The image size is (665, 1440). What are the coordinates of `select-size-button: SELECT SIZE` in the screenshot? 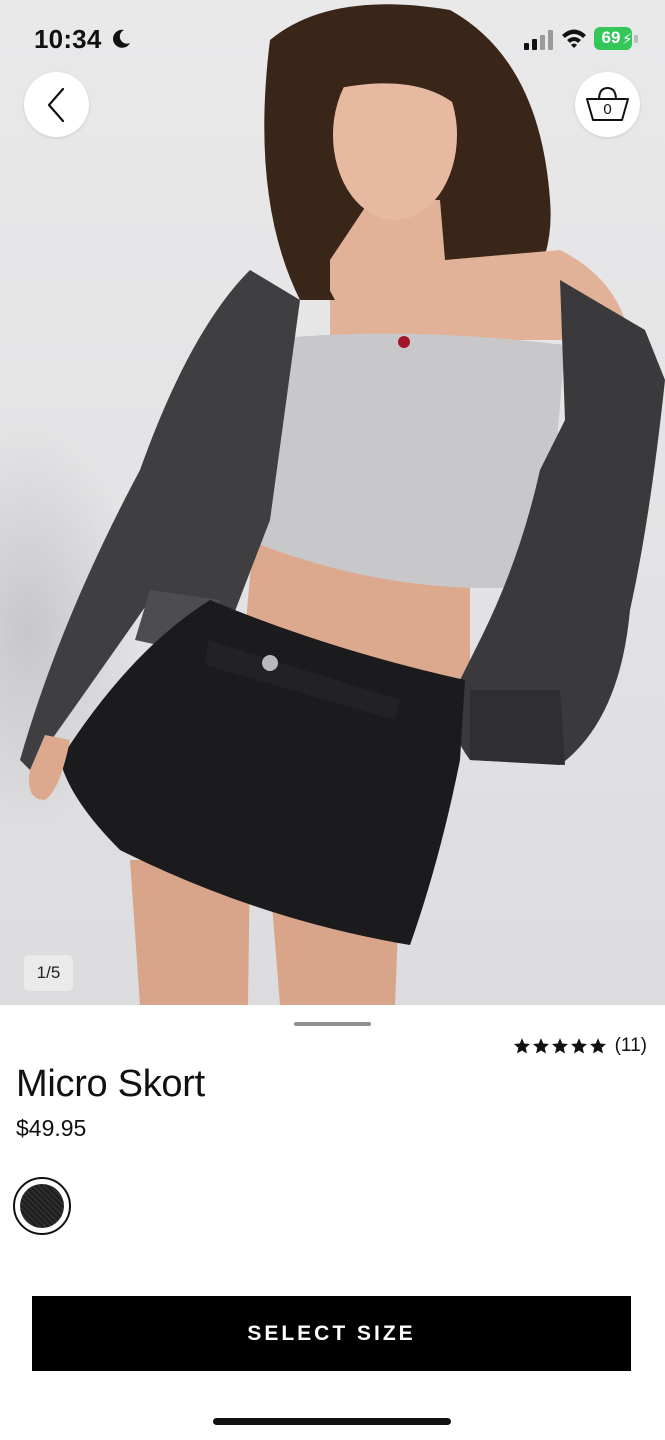 It's located at (331, 1333).